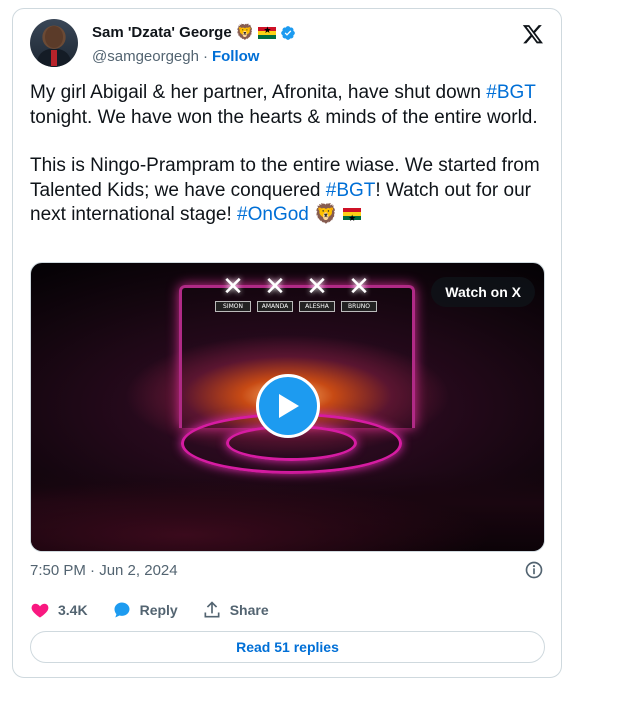 The height and width of the screenshot is (709, 630). I want to click on x-logo-icon, so click(533, 34).